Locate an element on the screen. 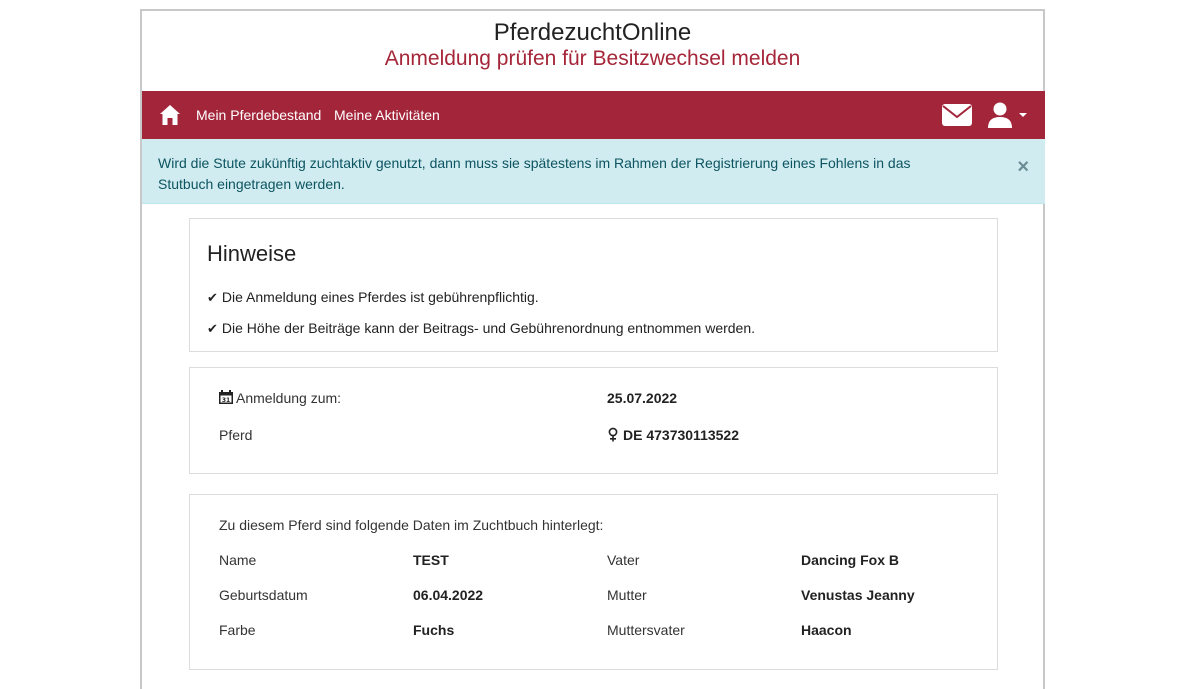 Image resolution: width=1187 pixels, height=689 pixels. user-menu-caret-icon is located at coordinates (1023, 115).